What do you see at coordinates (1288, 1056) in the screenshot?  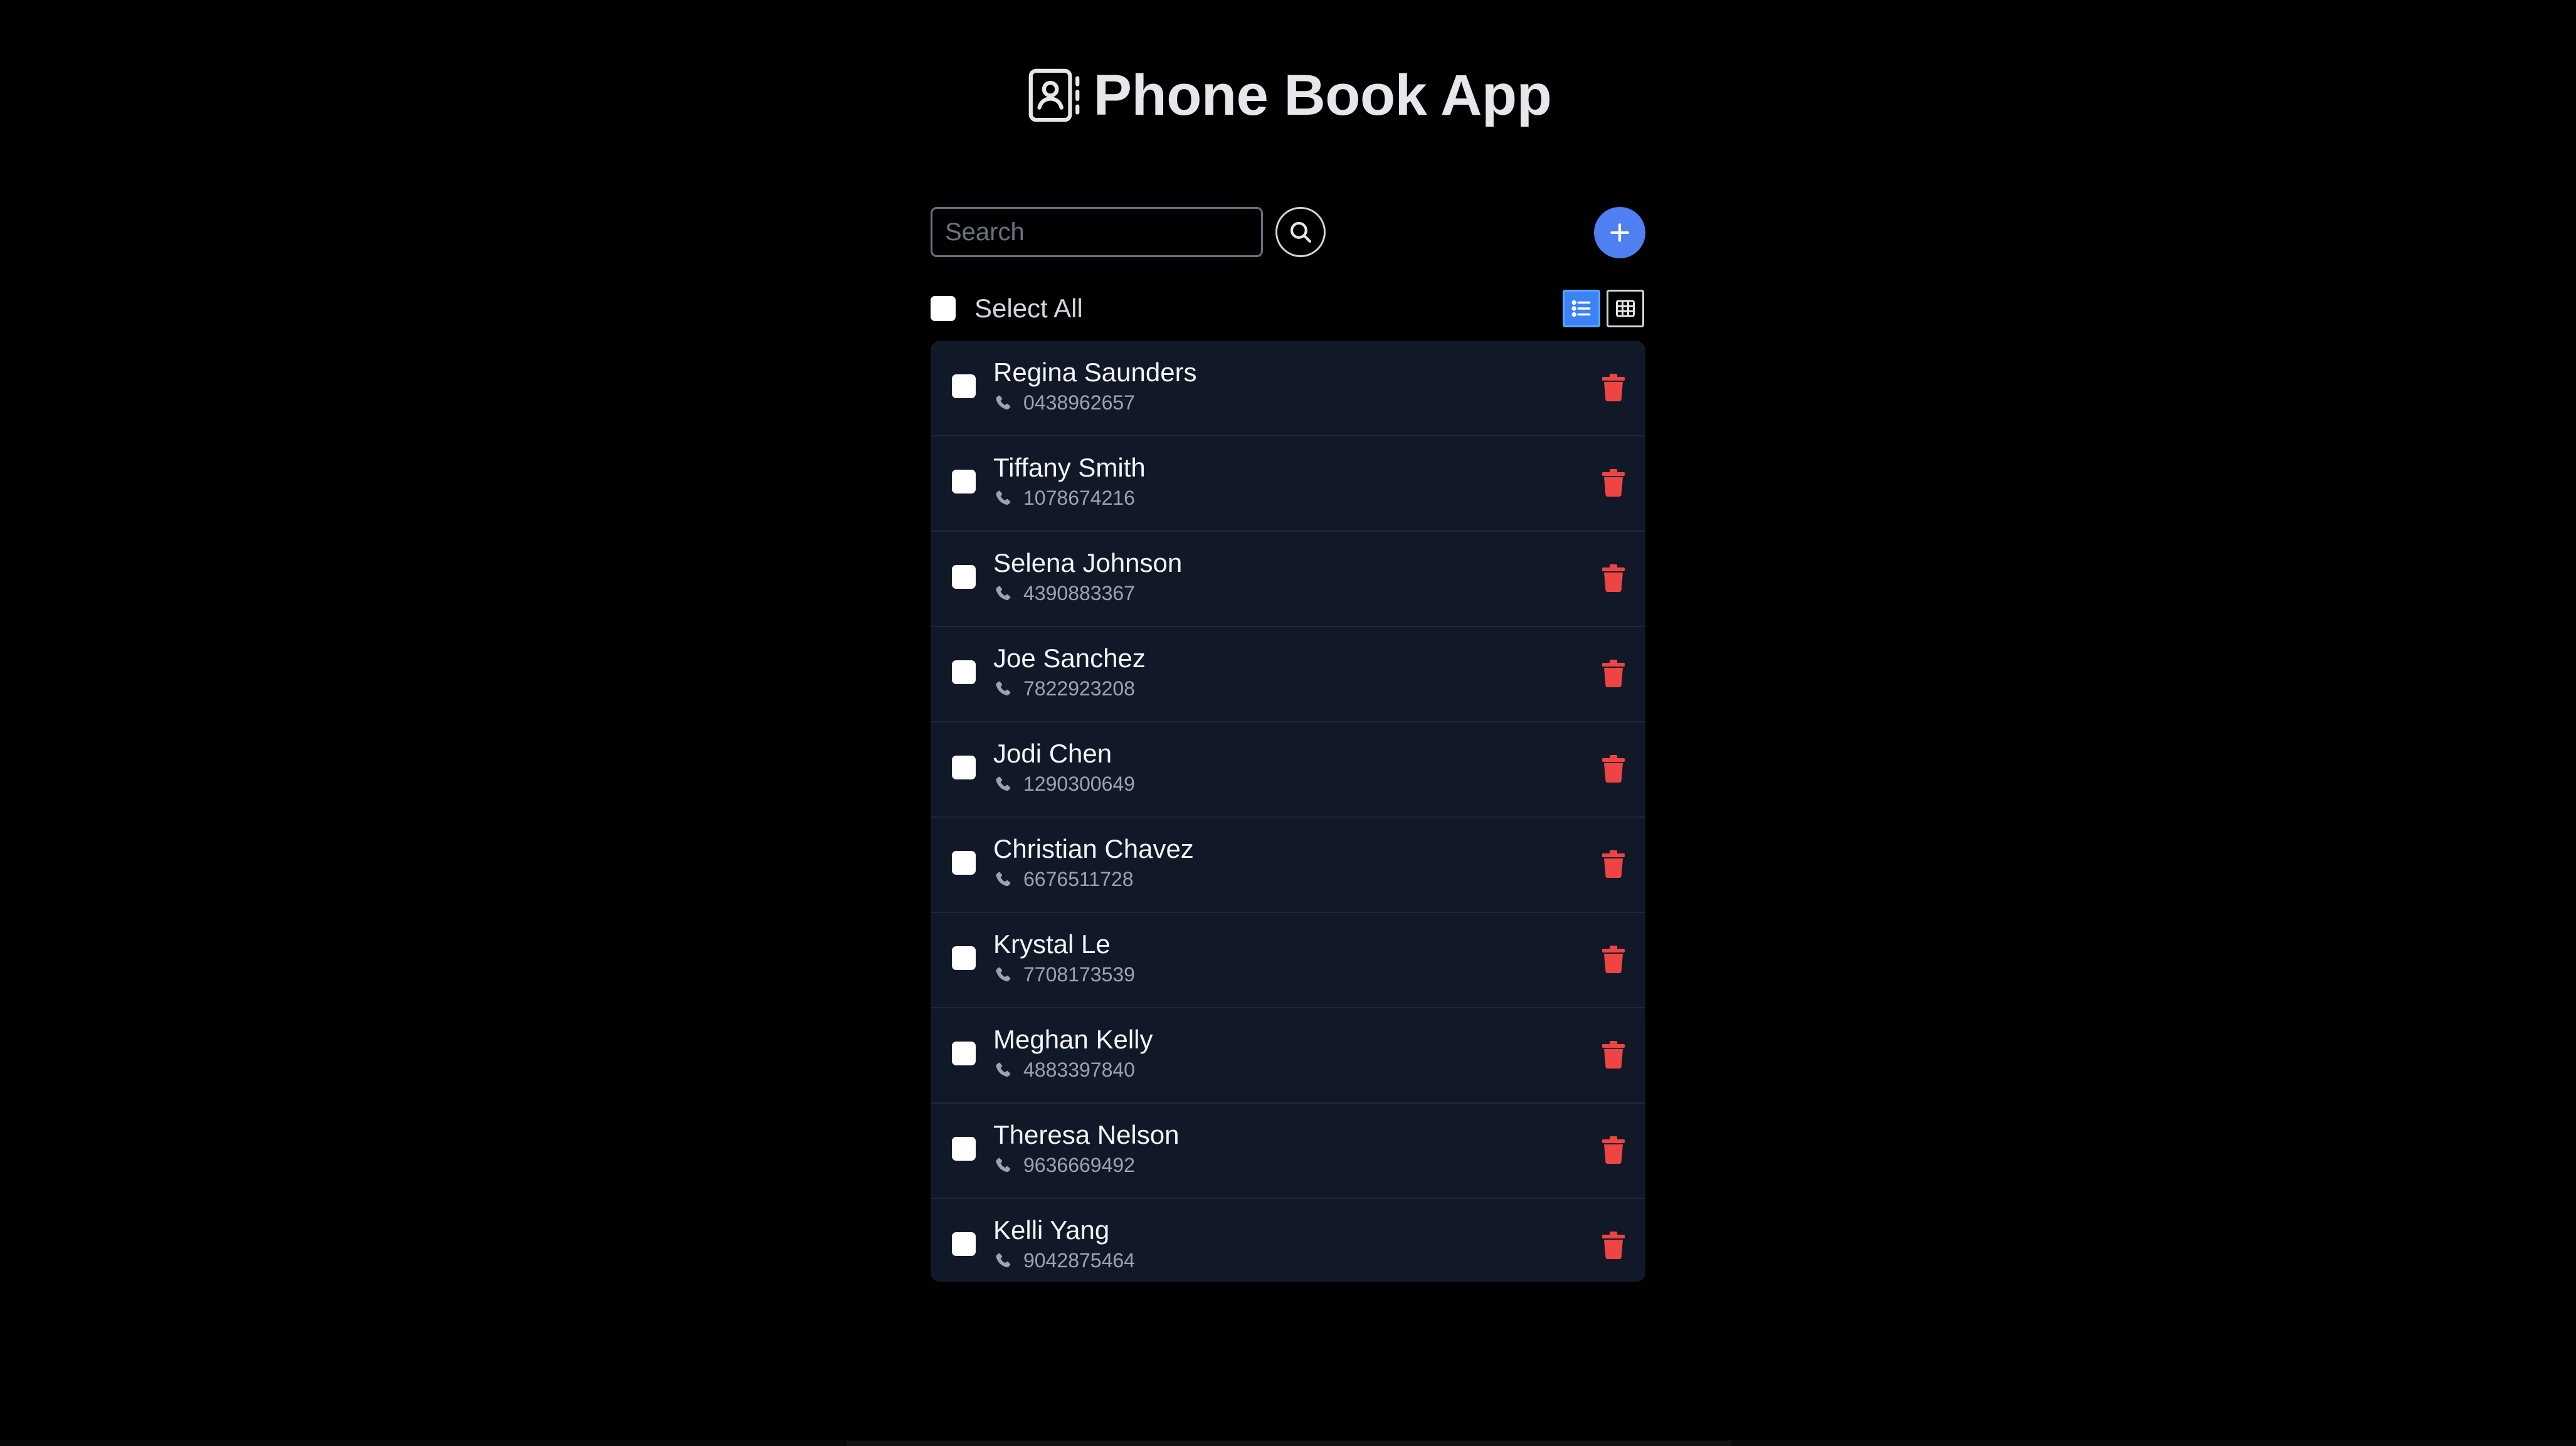 I see `contact-row: Meghan Kelly 4883397840` at bounding box center [1288, 1056].